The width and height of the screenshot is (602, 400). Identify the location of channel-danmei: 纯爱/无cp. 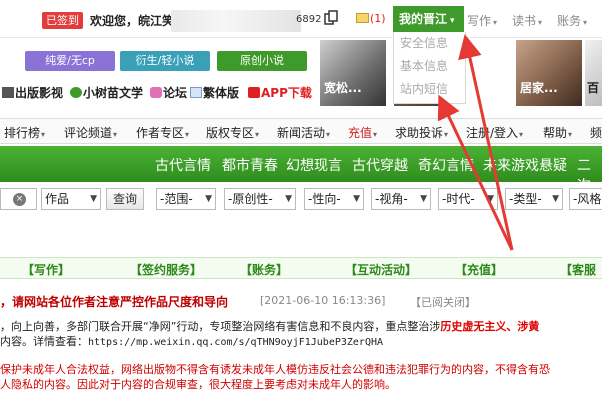
(70, 61).